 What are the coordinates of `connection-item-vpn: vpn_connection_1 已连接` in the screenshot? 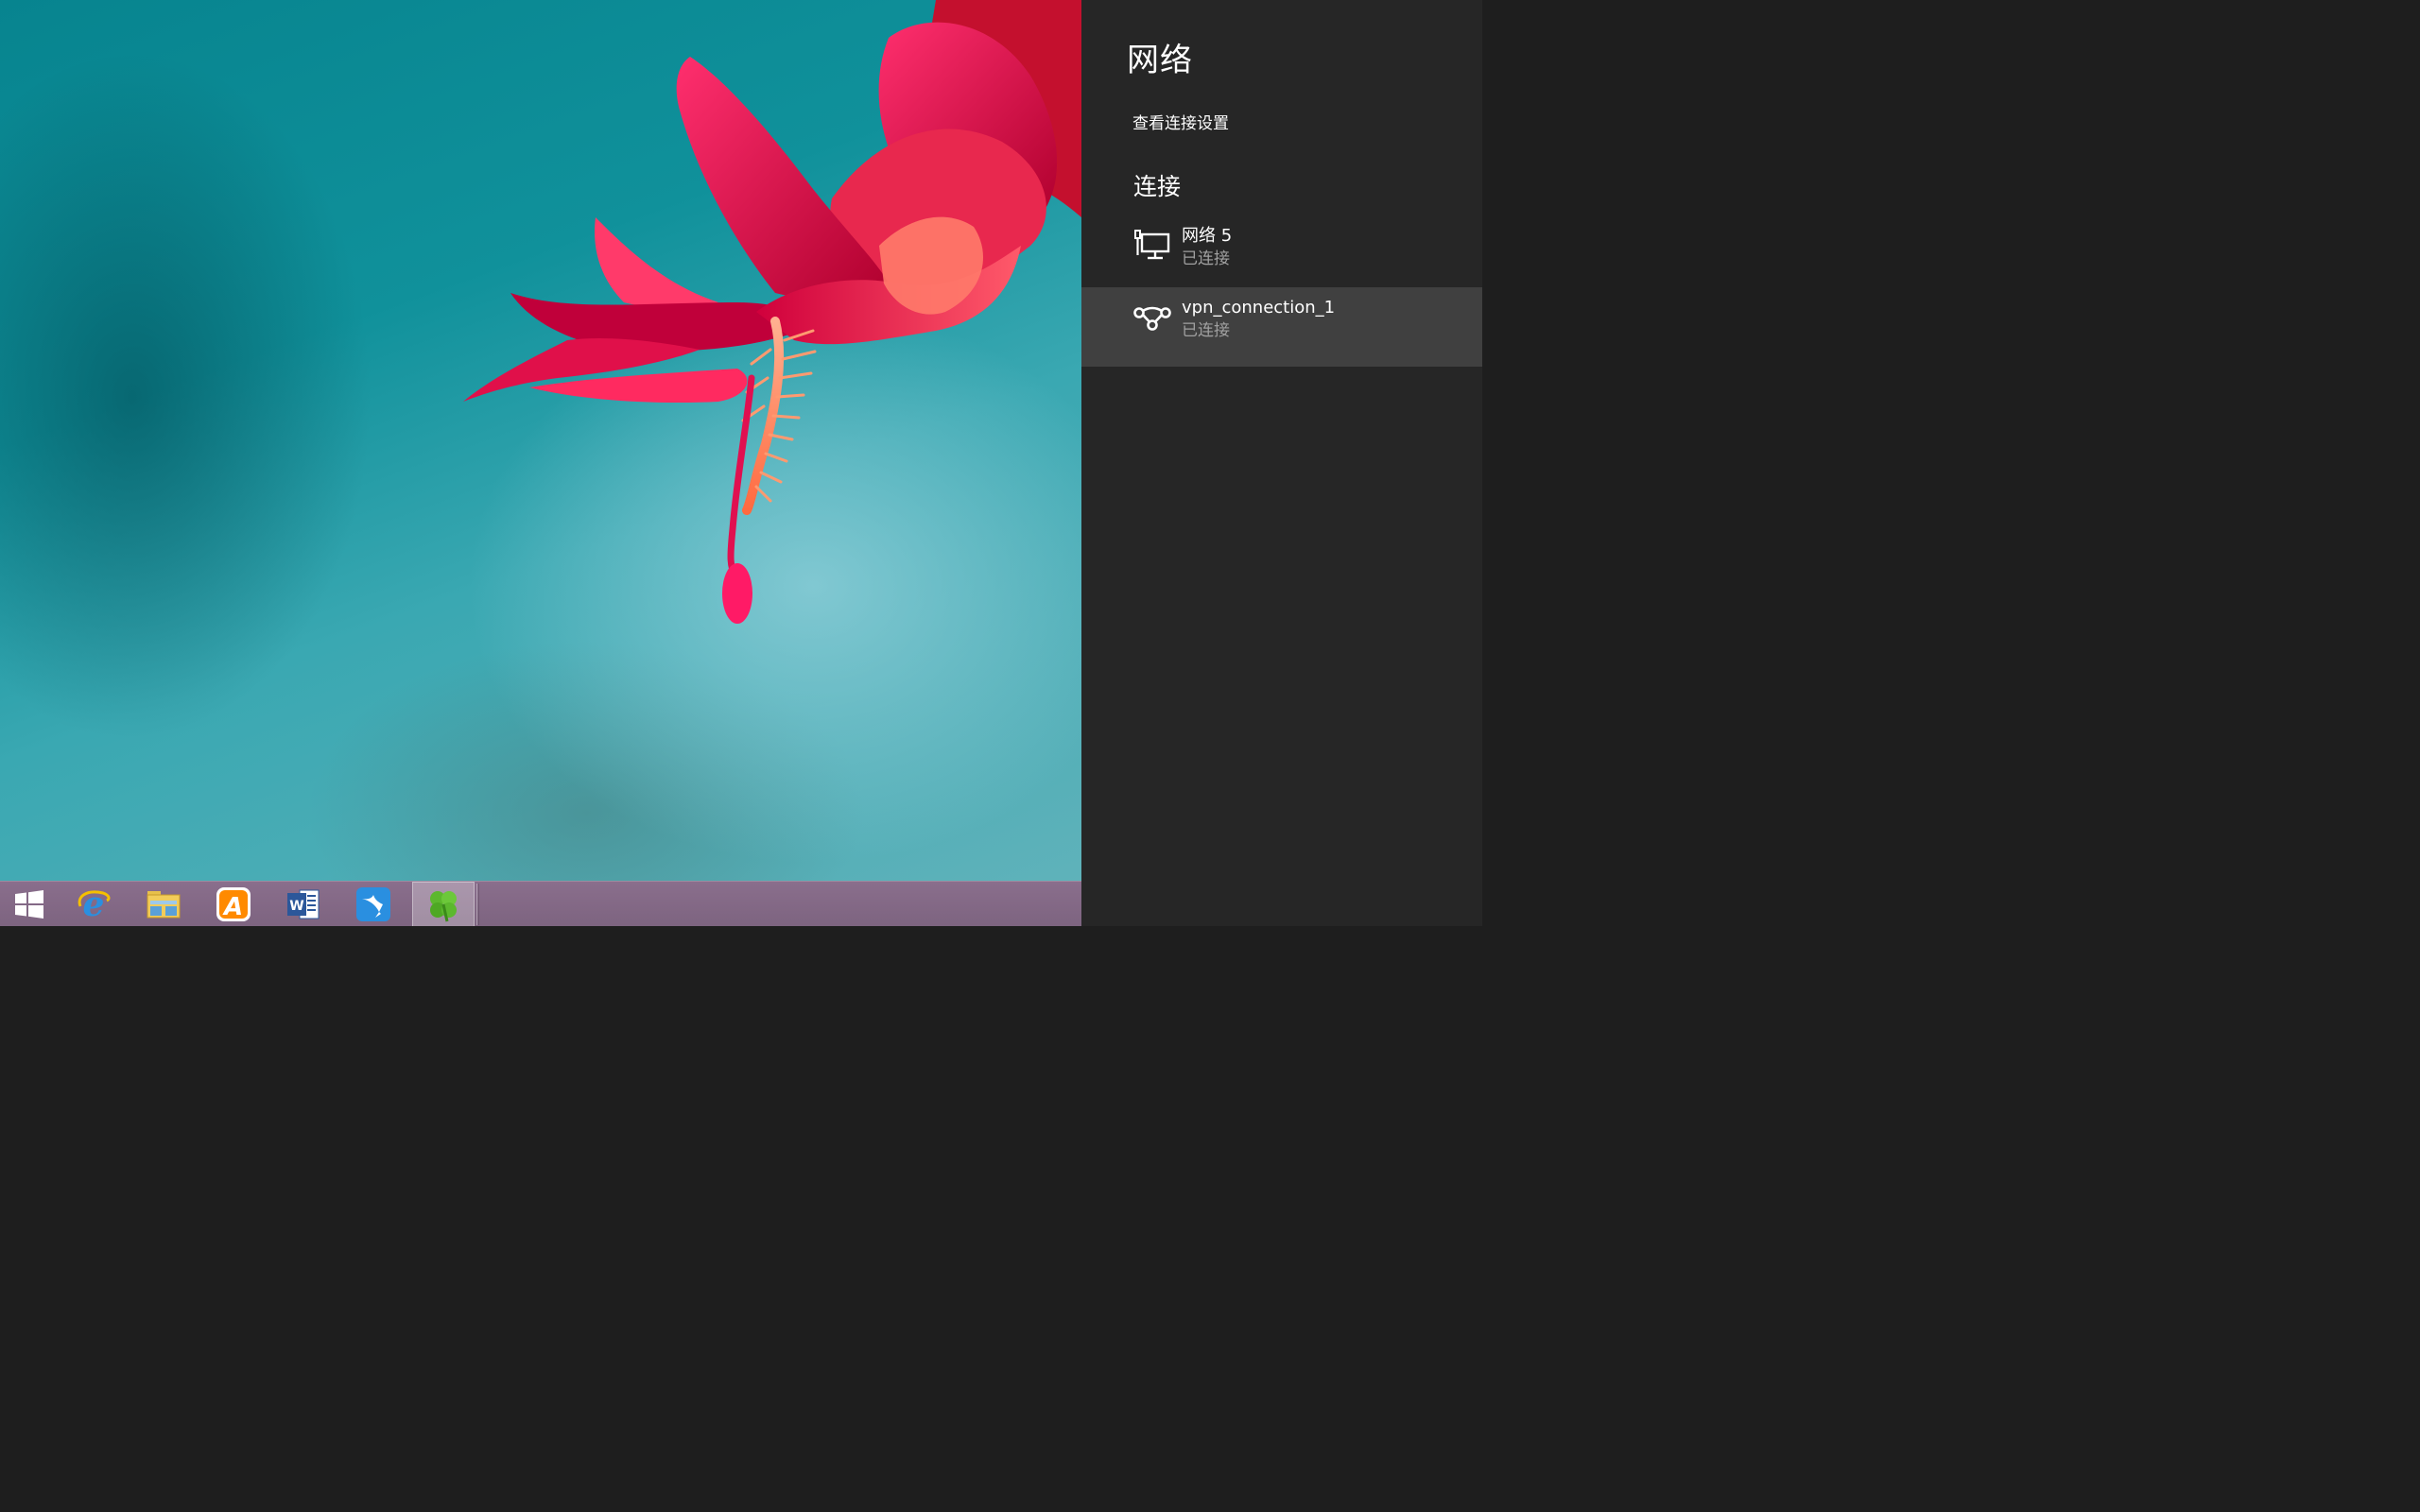 It's located at (1281, 327).